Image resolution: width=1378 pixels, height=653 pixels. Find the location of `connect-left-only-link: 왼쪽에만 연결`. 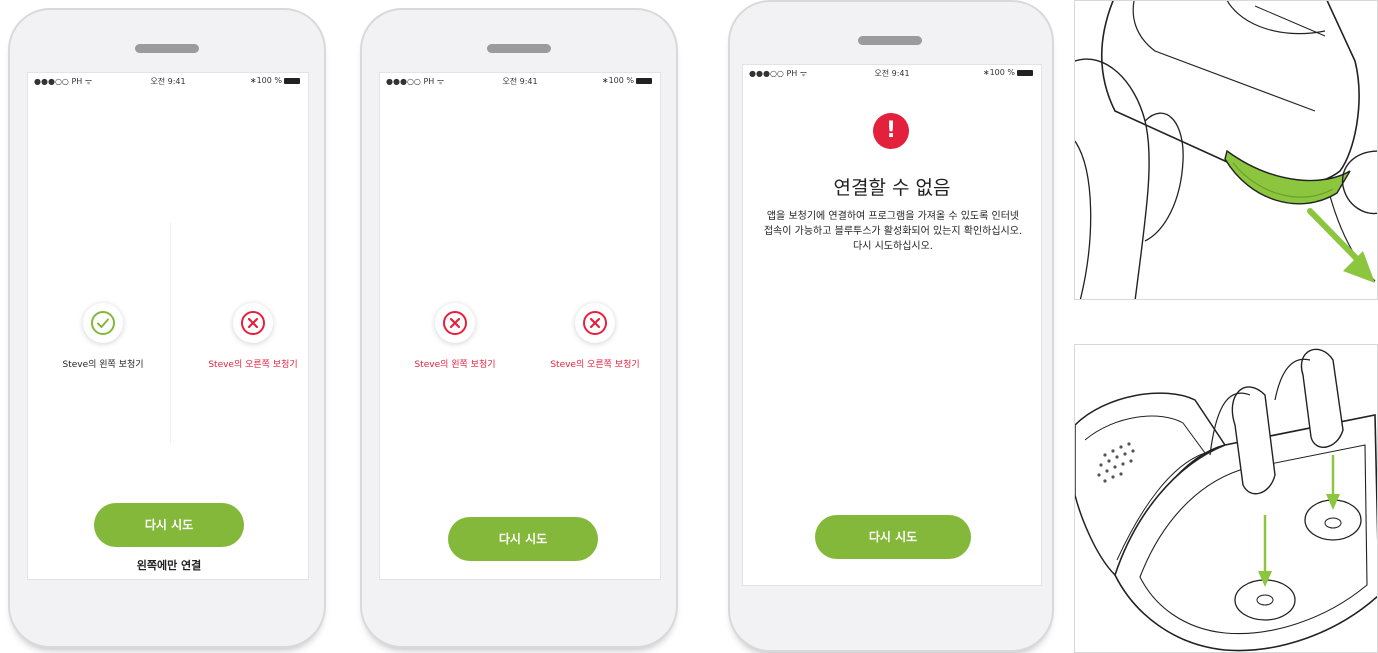

connect-left-only-link: 왼쪽에만 연결 is located at coordinates (169, 565).